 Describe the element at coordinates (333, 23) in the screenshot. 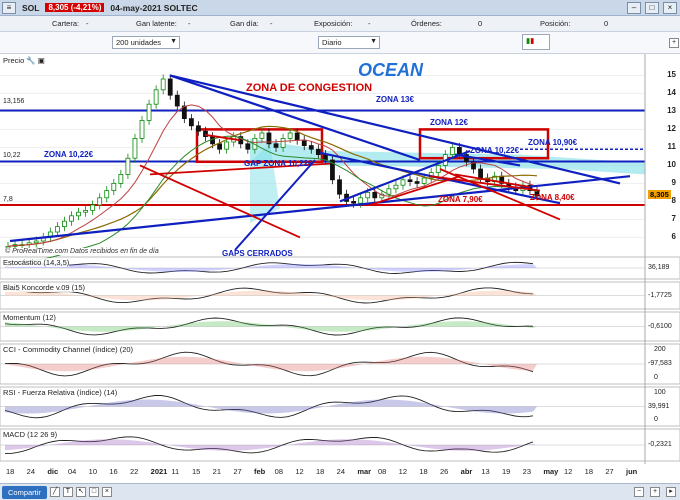

I see `exposicion-label: Exposición:` at that location.